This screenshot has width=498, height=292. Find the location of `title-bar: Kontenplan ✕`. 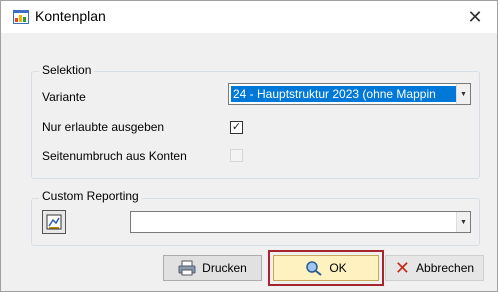

title-bar: Kontenplan ✕ is located at coordinates (249, 17).